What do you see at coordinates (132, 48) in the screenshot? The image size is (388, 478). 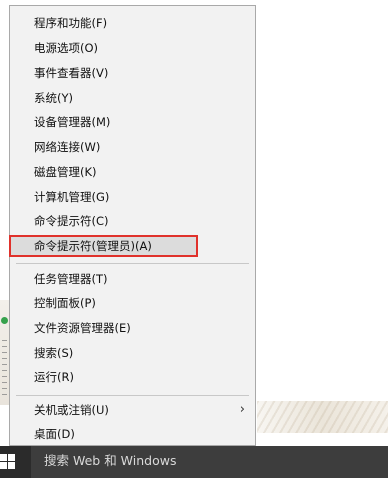 I see `menu-item-power-options: 电源选项(O)` at bounding box center [132, 48].